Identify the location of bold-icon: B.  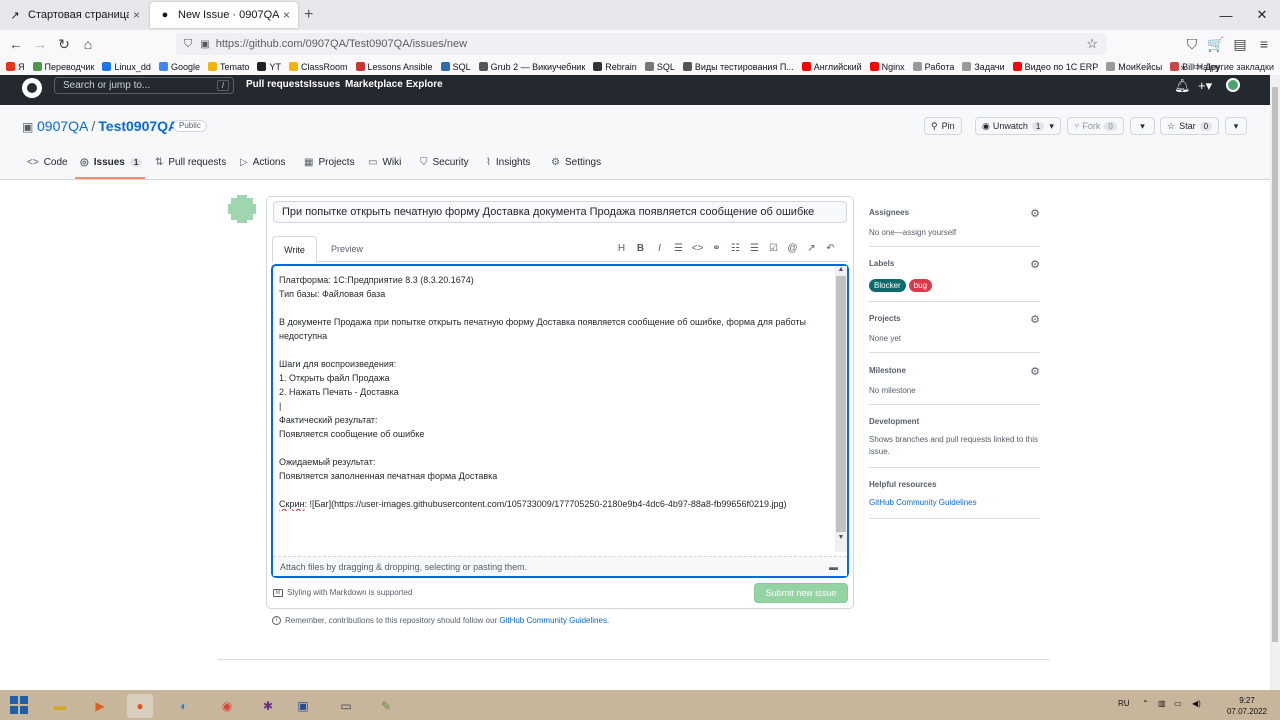
(640, 248).